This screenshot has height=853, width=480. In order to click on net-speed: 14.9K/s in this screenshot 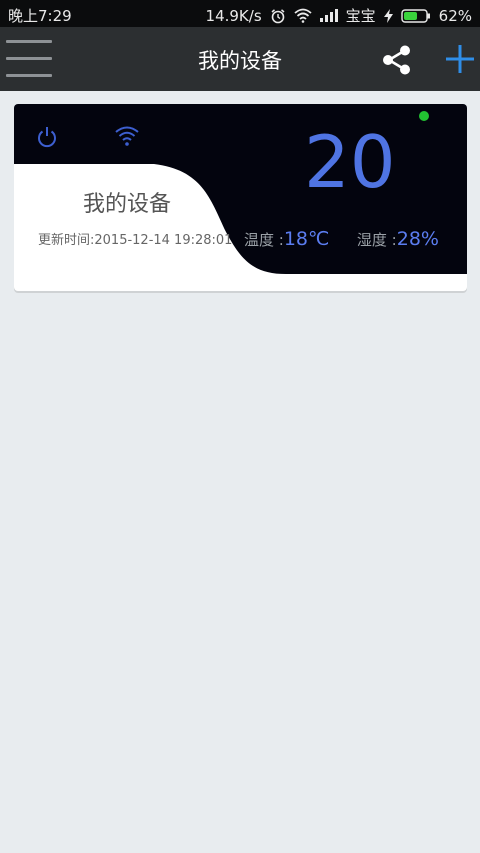, I will do `click(233, 15)`.